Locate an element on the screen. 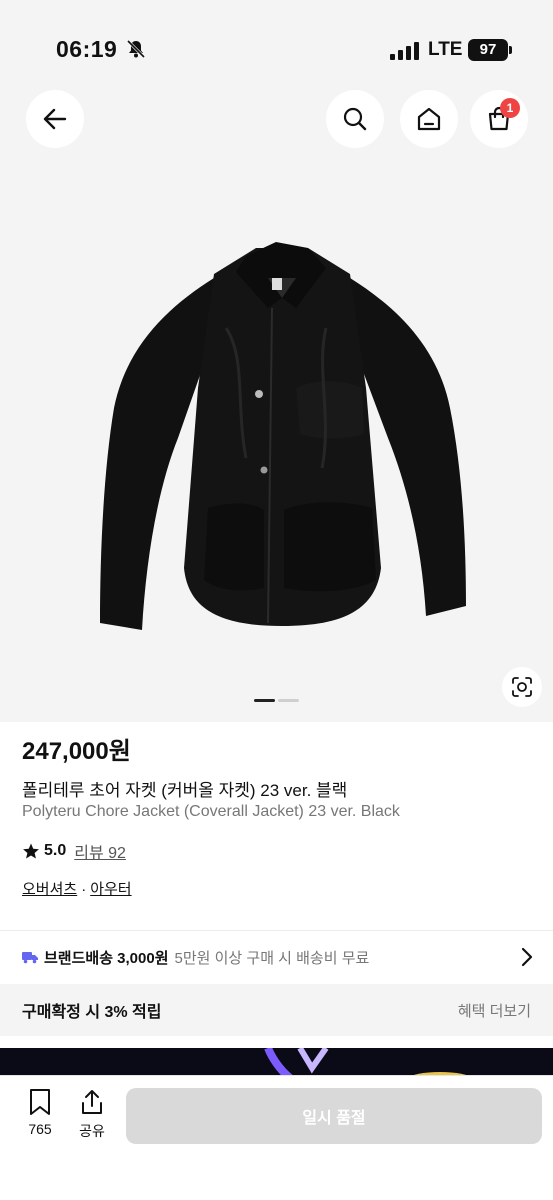  sold-out-button: 일시 품절 is located at coordinates (334, 1116).